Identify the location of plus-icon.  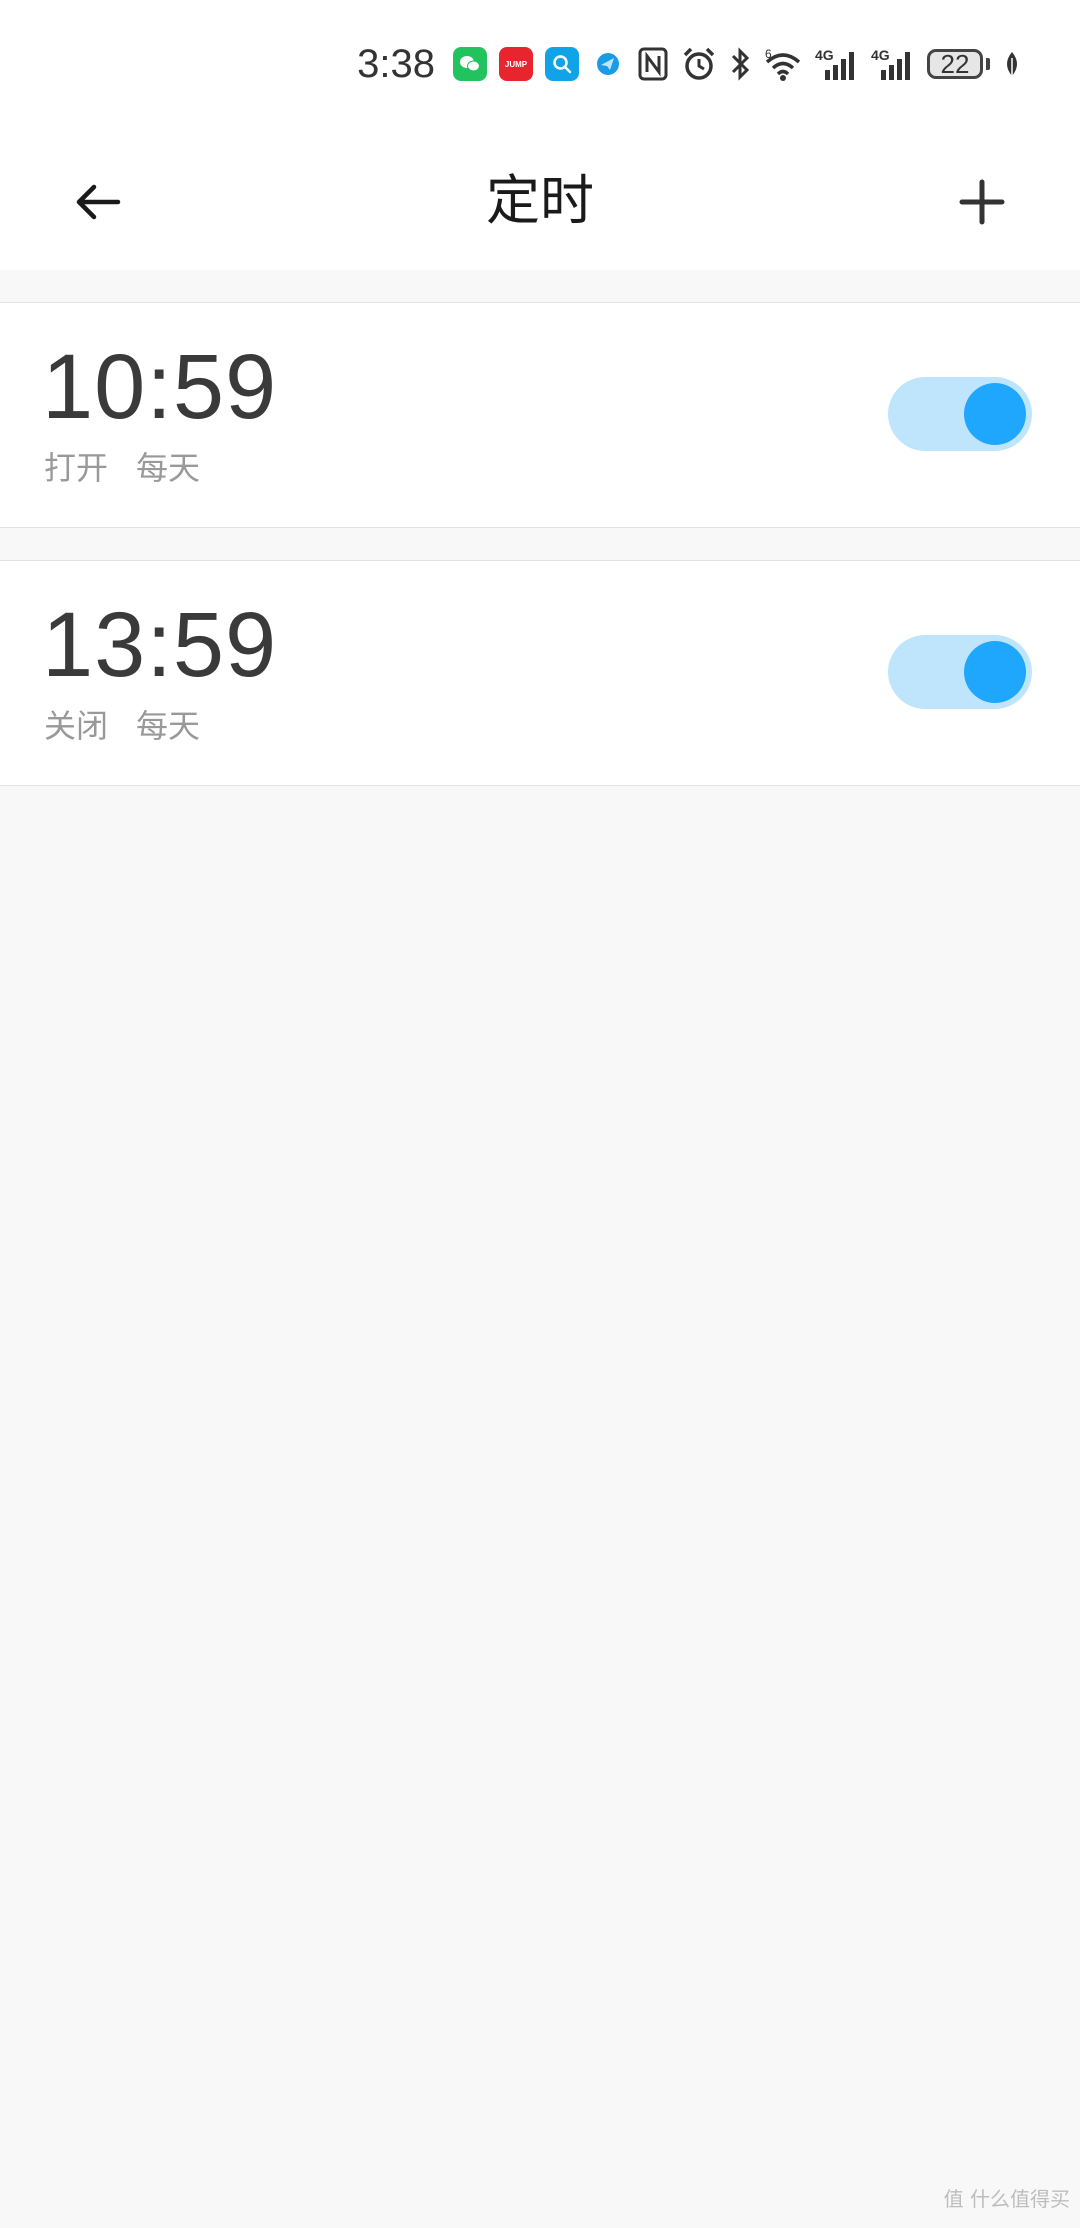
(982, 202).